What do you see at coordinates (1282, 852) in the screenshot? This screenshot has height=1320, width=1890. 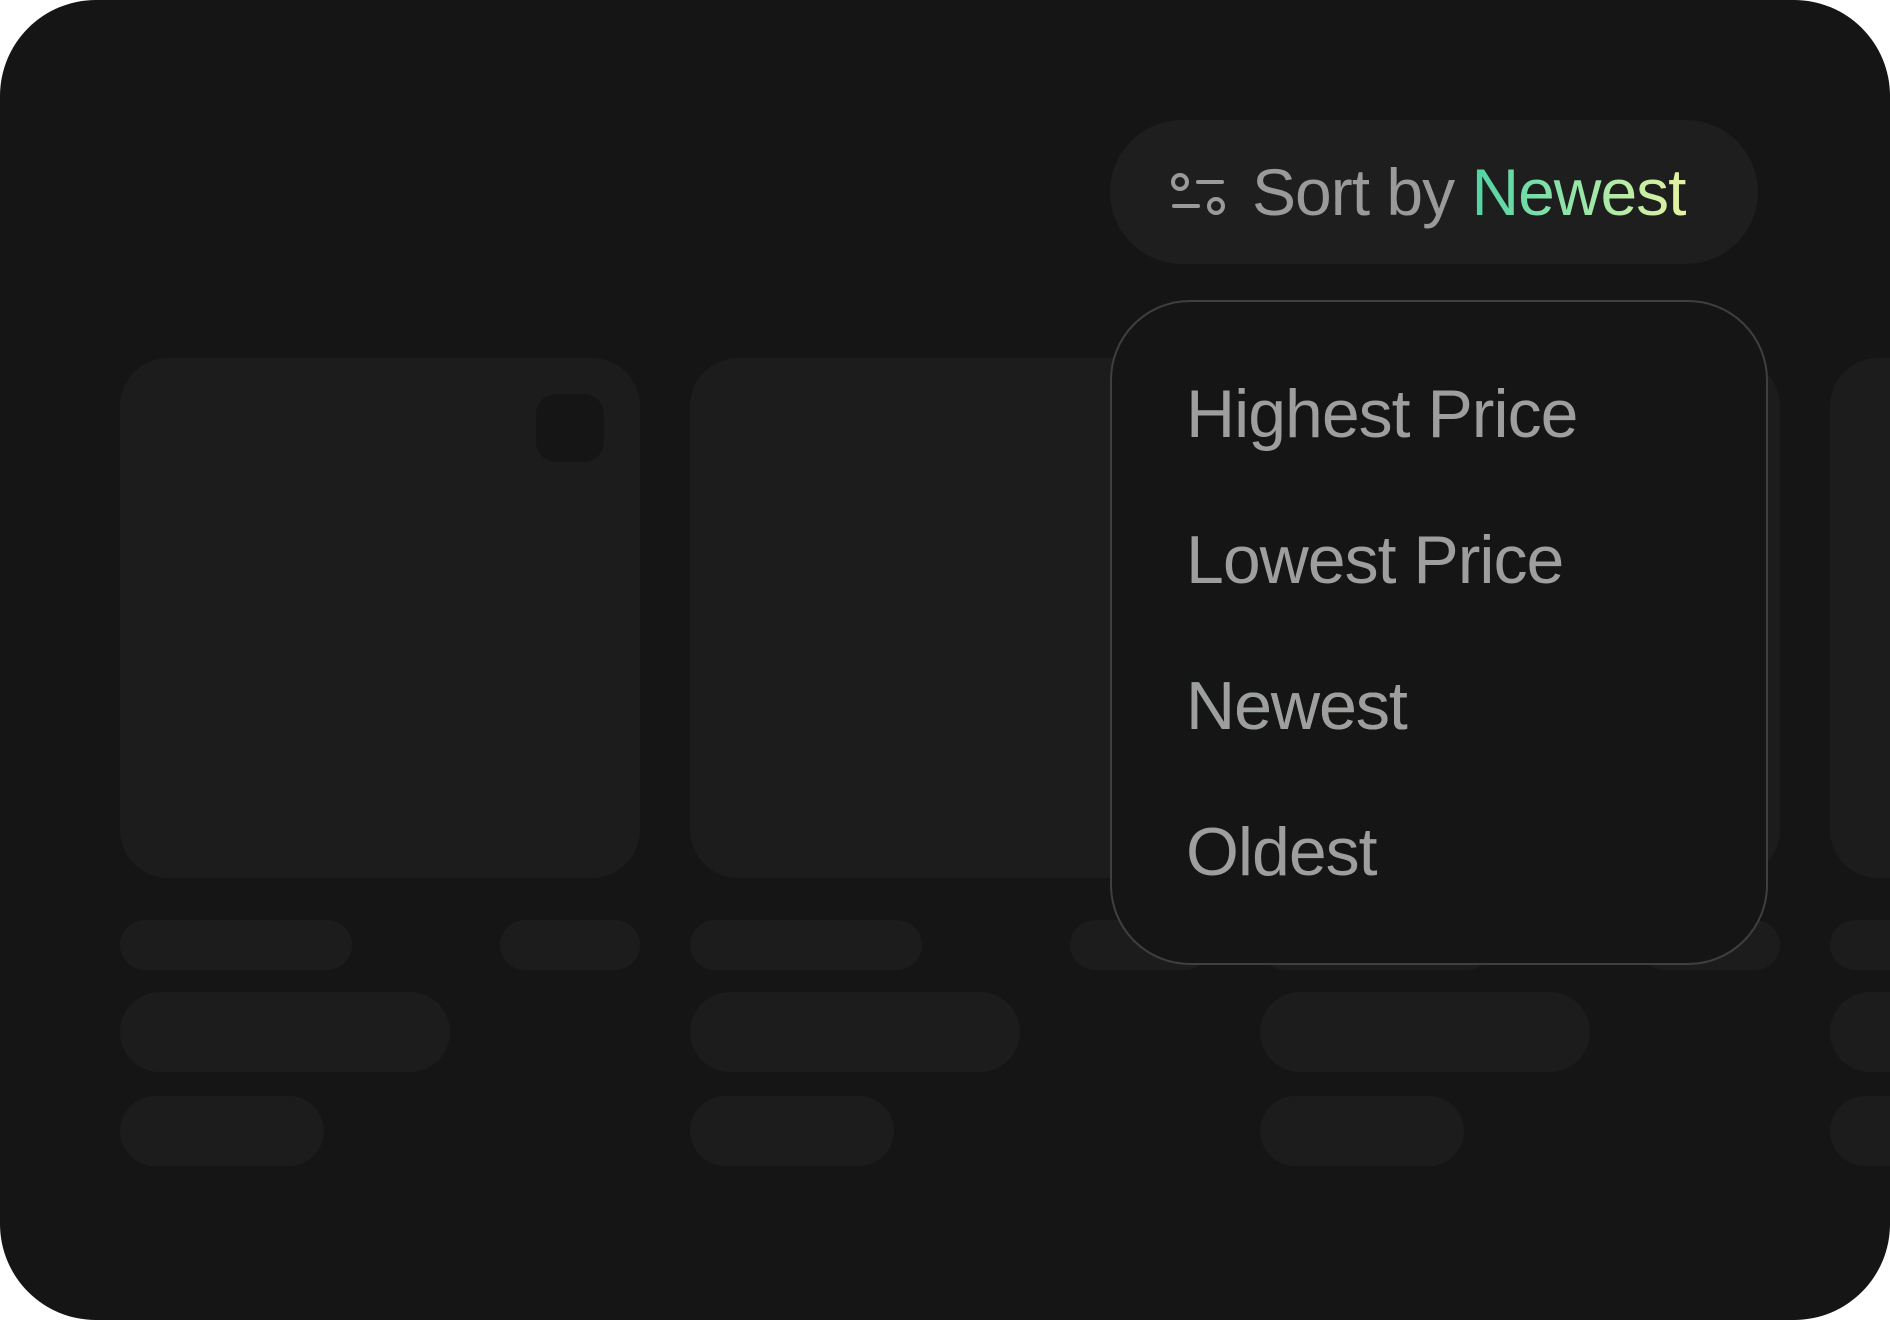 I see `option-oldest: Oldest` at bounding box center [1282, 852].